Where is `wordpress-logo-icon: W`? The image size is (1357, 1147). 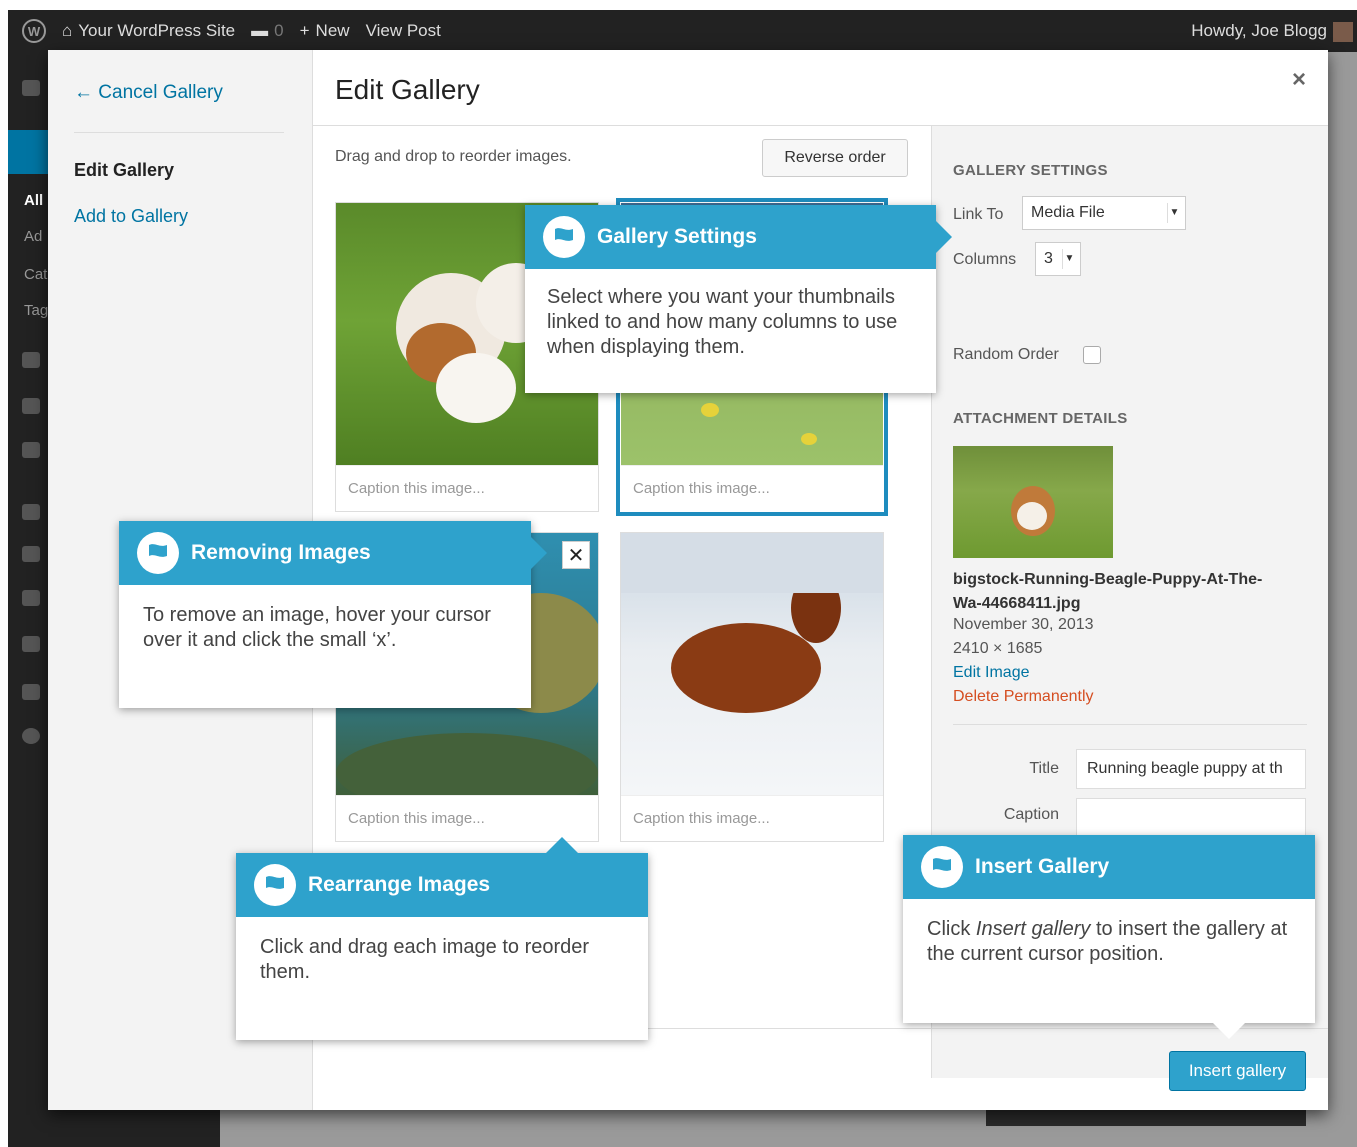
wordpress-logo-icon: W is located at coordinates (34, 31).